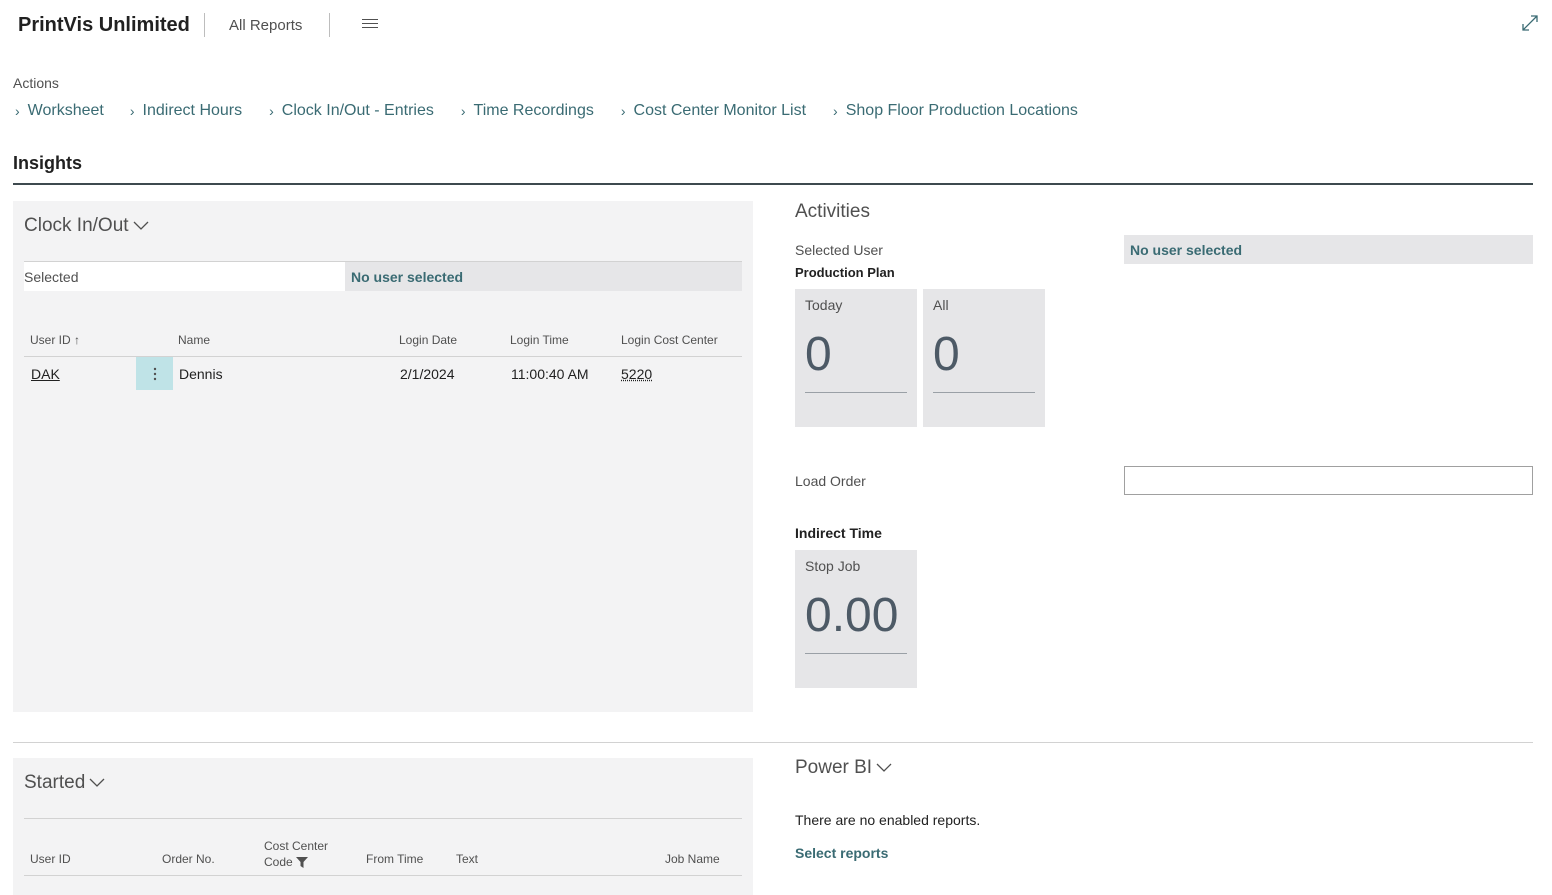  What do you see at coordinates (941, 305) in the screenshot?
I see `cue-label: All` at bounding box center [941, 305].